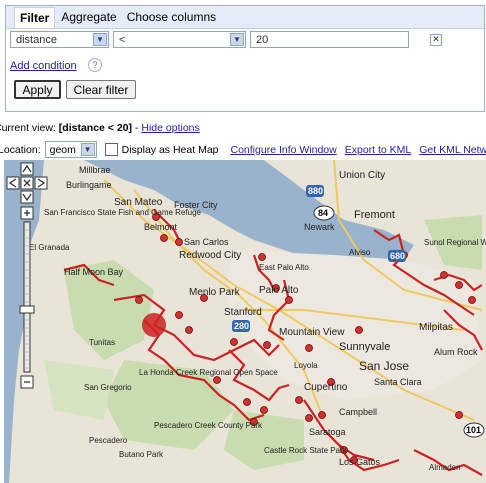 The width and height of the screenshot is (486, 483). I want to click on operator-select-value: <, so click(122, 39).